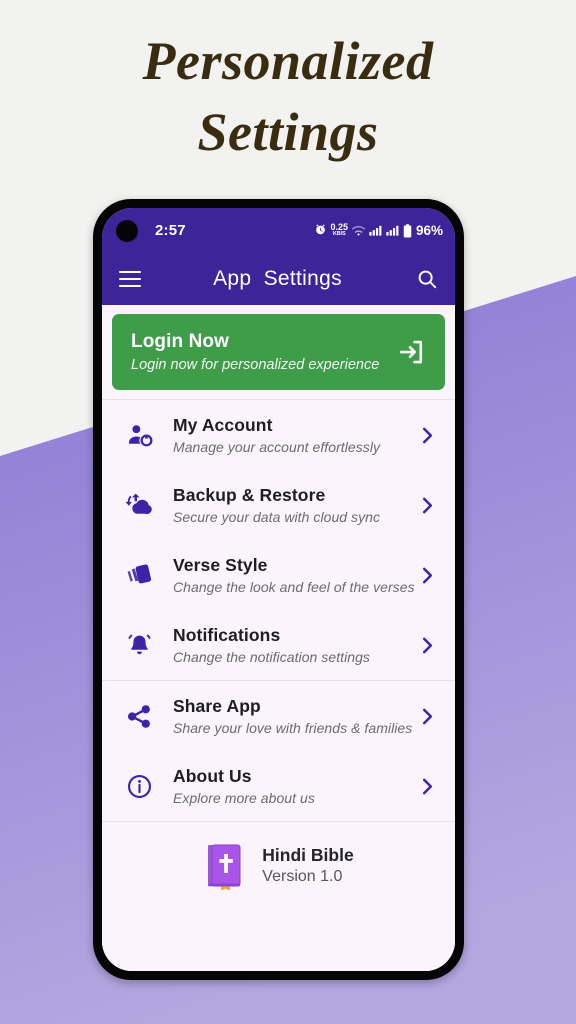  I want to click on settings-row-title: About Us, so click(212, 776).